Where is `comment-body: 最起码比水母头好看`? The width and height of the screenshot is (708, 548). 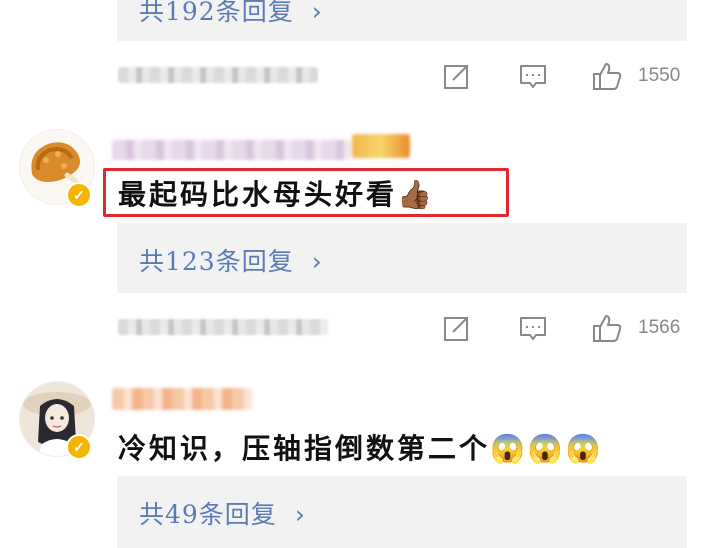 comment-body: 最起码比水母头好看 is located at coordinates (258, 194).